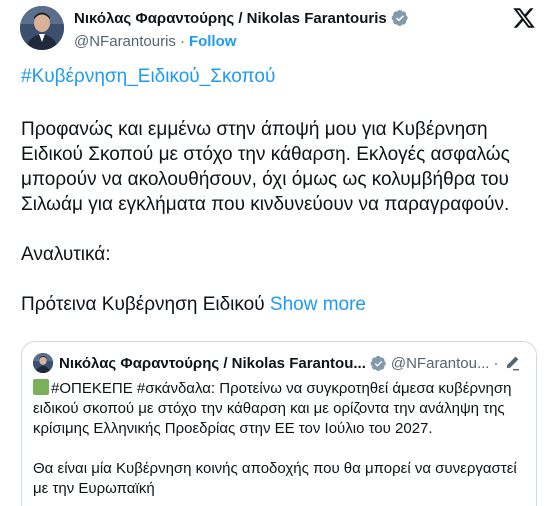 The width and height of the screenshot is (549, 506). What do you see at coordinates (41, 387) in the screenshot?
I see `green-square-emoji` at bounding box center [41, 387].